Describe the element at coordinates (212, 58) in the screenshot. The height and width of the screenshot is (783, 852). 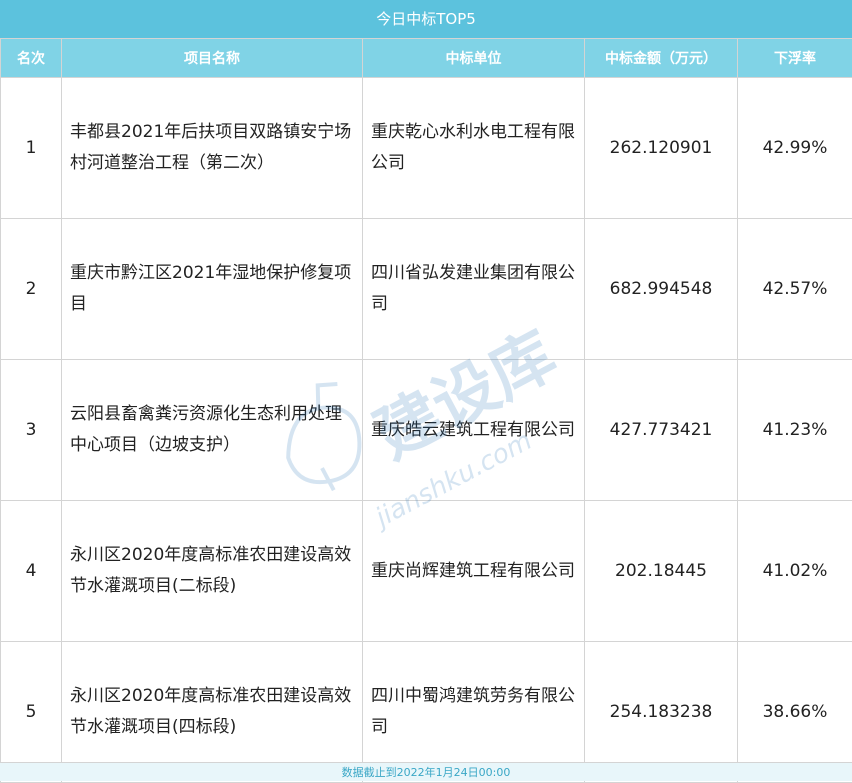
I see `header-project-name: 项目名称` at that location.